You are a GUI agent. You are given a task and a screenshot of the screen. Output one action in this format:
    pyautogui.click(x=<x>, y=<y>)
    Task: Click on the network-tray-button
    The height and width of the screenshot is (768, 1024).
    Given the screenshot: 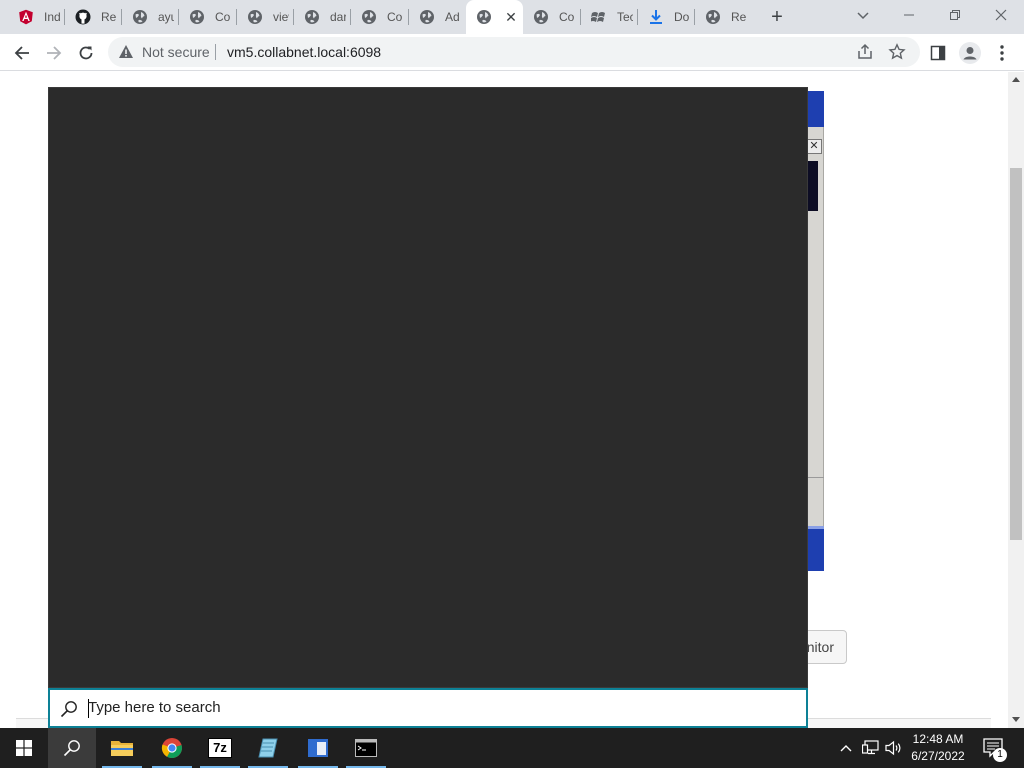 What is the action you would take?
    pyautogui.click(x=871, y=748)
    